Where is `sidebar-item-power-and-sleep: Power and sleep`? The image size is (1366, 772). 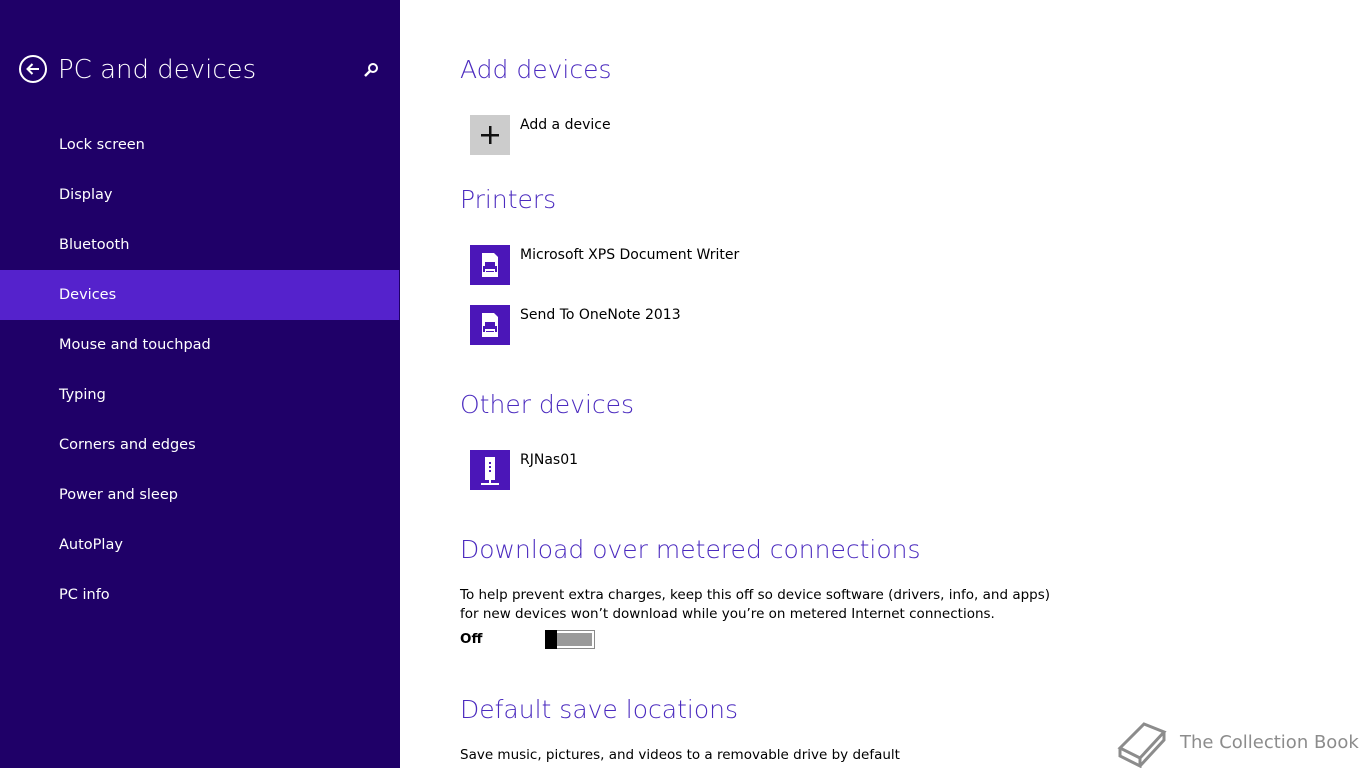
sidebar-item-power-and-sleep: Power and sleep is located at coordinates (199, 495).